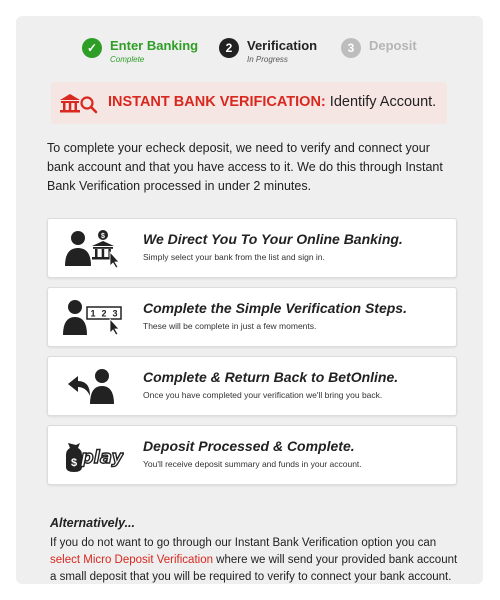  I want to click on step-title: Deposit, so click(393, 45).